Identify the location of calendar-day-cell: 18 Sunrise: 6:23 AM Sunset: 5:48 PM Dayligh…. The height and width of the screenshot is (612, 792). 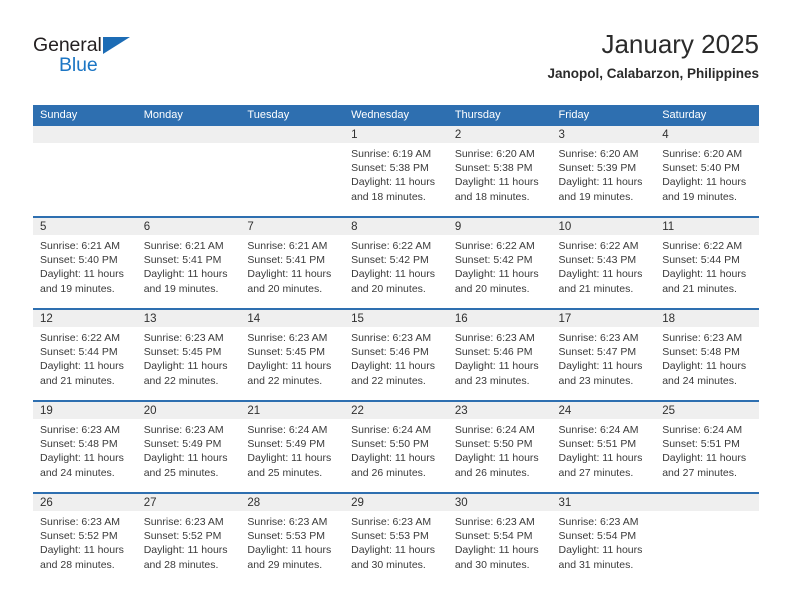
(707, 354).